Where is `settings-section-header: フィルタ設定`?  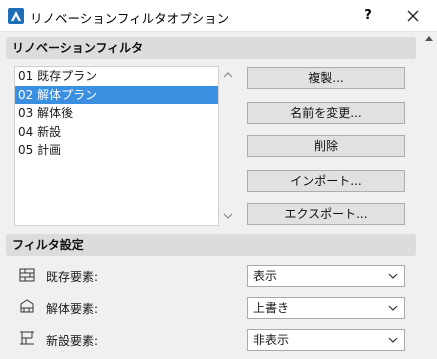
settings-section-header: フィルタ設定 is located at coordinates (211, 245).